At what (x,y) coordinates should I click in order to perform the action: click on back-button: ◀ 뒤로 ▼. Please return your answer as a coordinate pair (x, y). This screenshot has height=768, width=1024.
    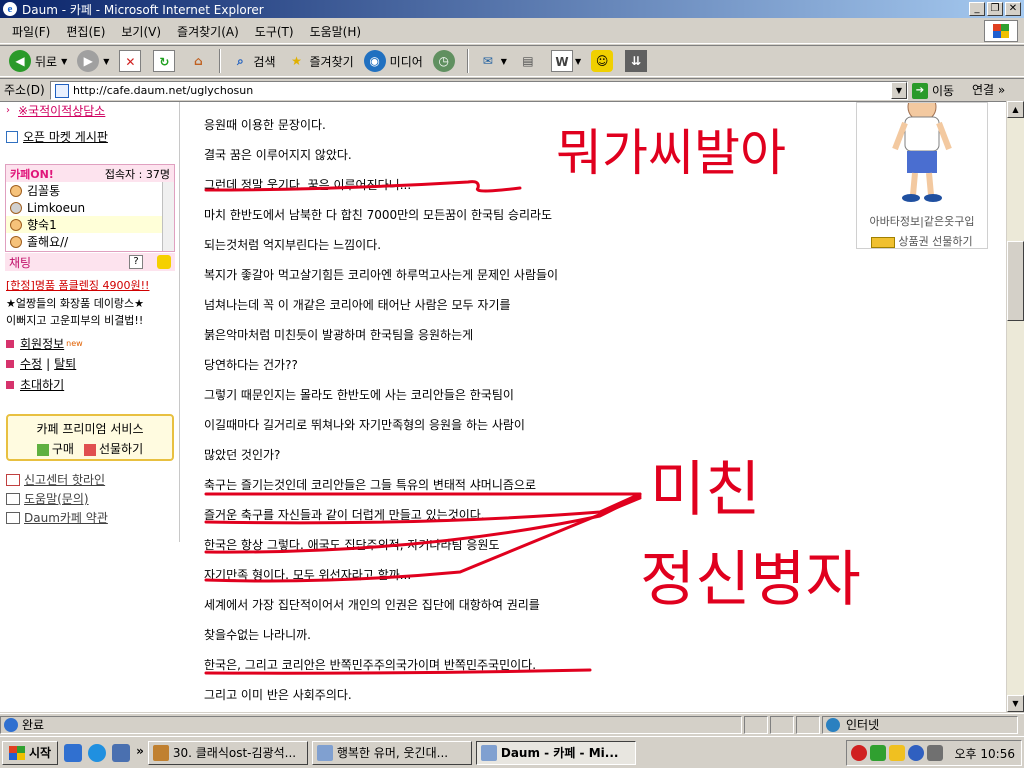
    Looking at the image, I should click on (38, 61).